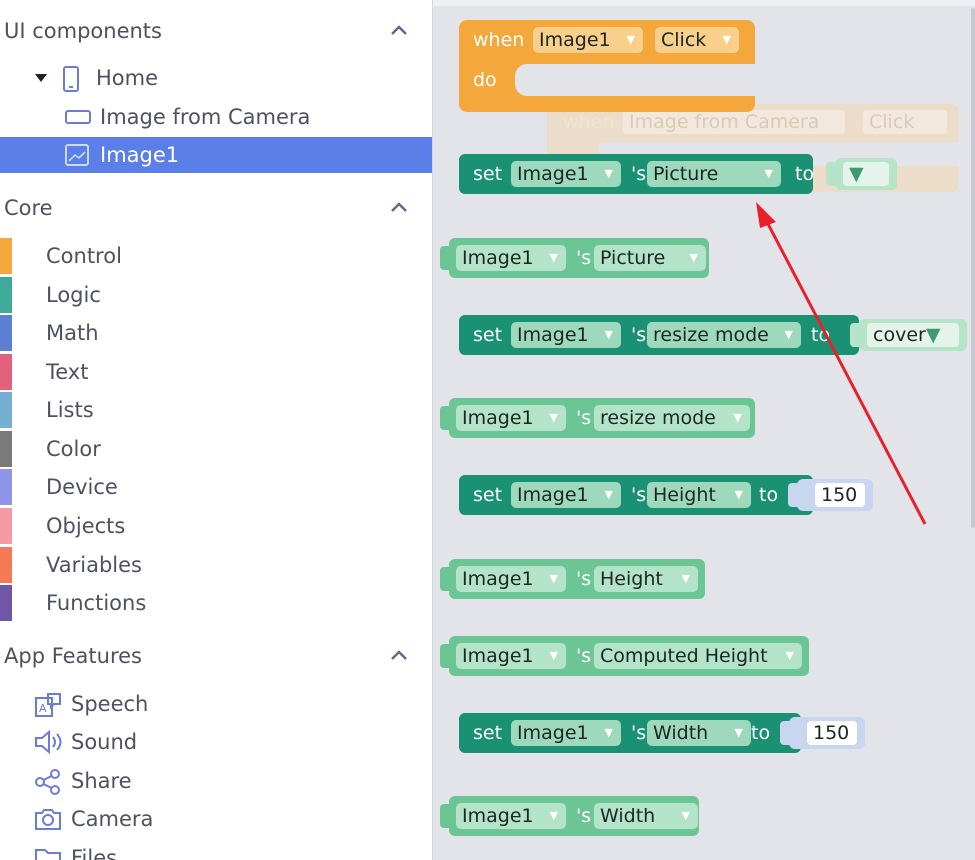 This screenshot has height=860, width=975. What do you see at coordinates (216, 78) in the screenshot?
I see `tree-item-home: Home` at bounding box center [216, 78].